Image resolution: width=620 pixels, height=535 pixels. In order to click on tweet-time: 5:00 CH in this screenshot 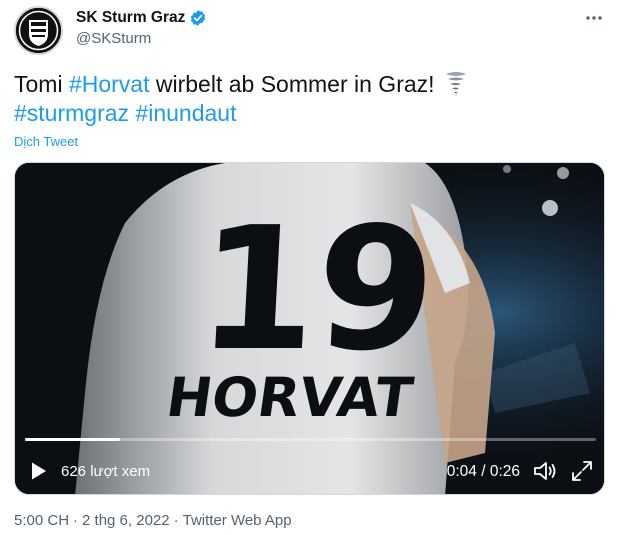, I will do `click(41, 520)`.